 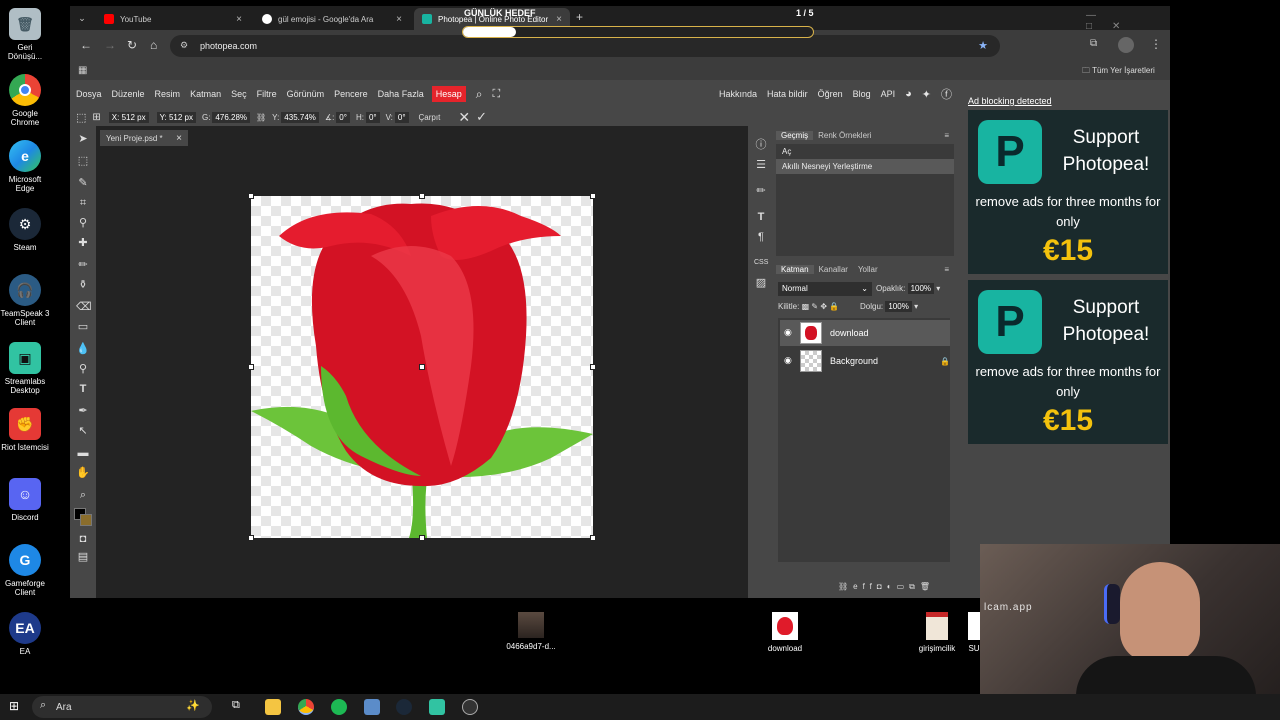 What do you see at coordinates (806, 306) in the screenshot?
I see `lock-transparency-icon: ▩` at bounding box center [806, 306].